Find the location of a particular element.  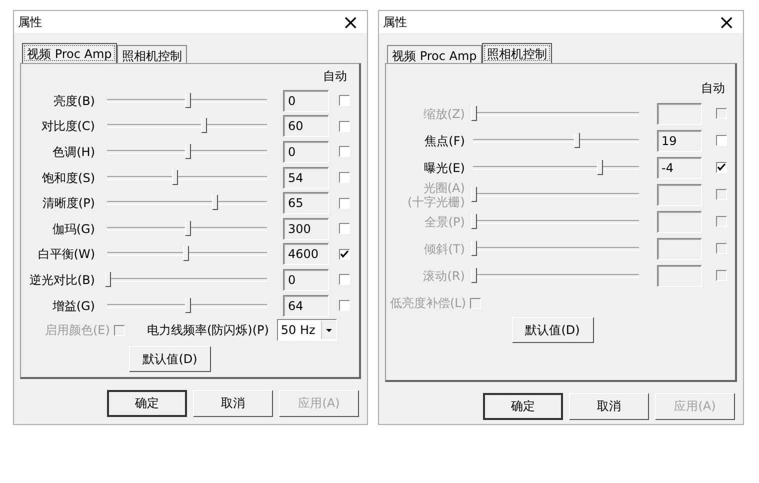

value-field: 19 is located at coordinates (679, 141).